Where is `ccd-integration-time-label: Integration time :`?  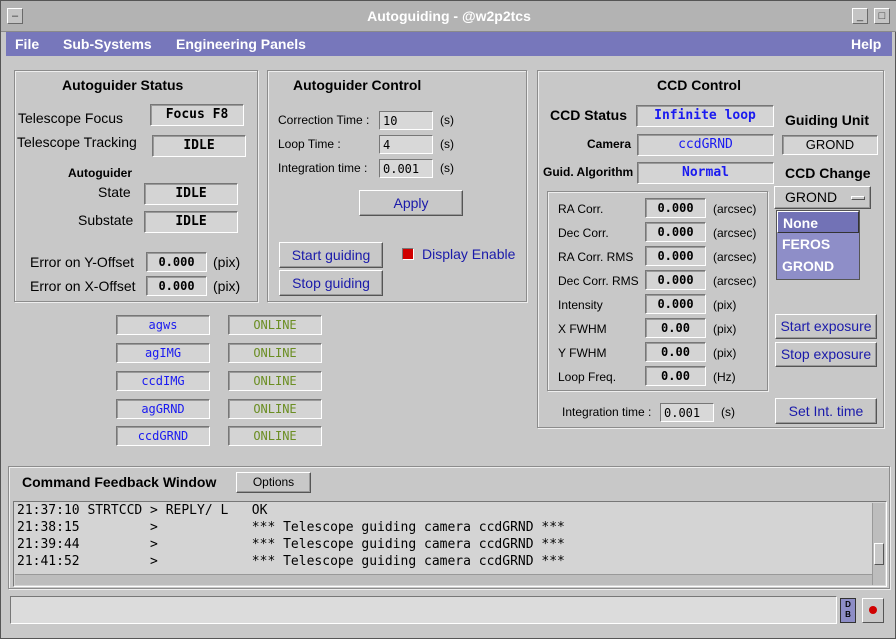
ccd-integration-time-label: Integration time : is located at coordinates (607, 412).